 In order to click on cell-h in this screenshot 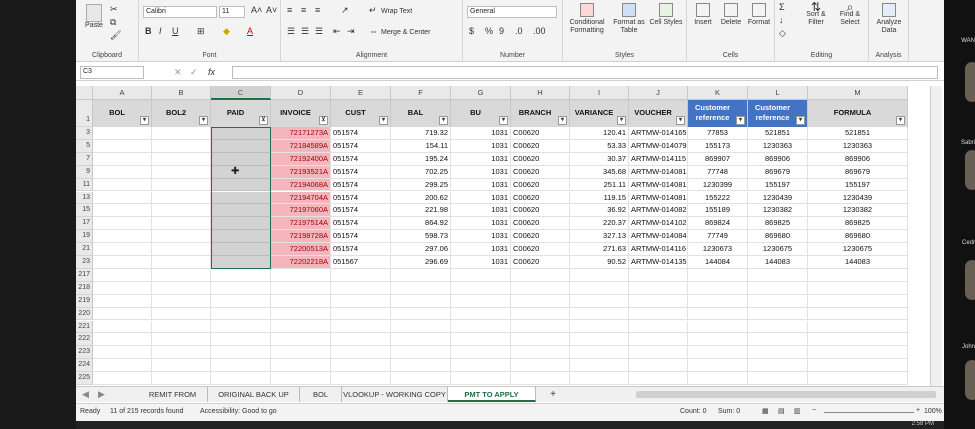, I will do `click(540, 301)`.